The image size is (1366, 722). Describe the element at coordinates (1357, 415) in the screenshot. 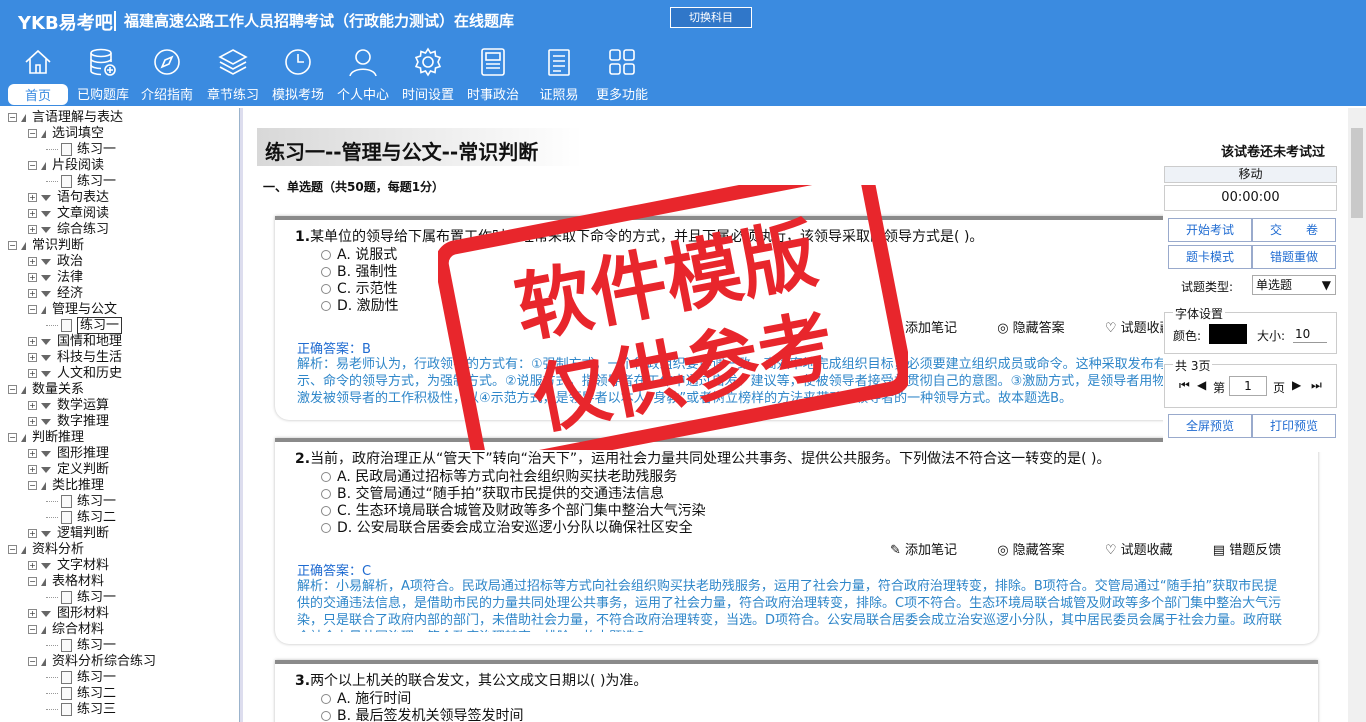

I see `main-scrollbar` at that location.